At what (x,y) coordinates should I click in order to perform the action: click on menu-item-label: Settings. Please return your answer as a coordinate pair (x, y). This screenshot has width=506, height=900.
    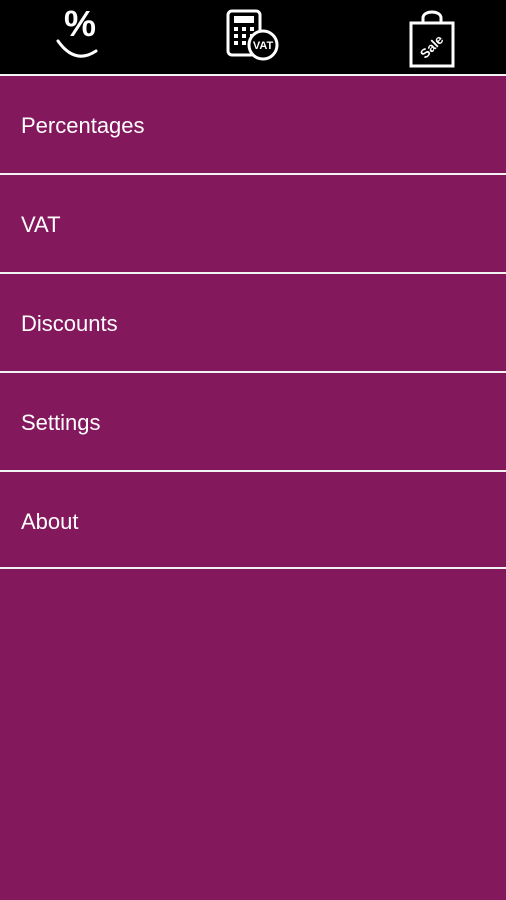
    Looking at the image, I should click on (61, 422).